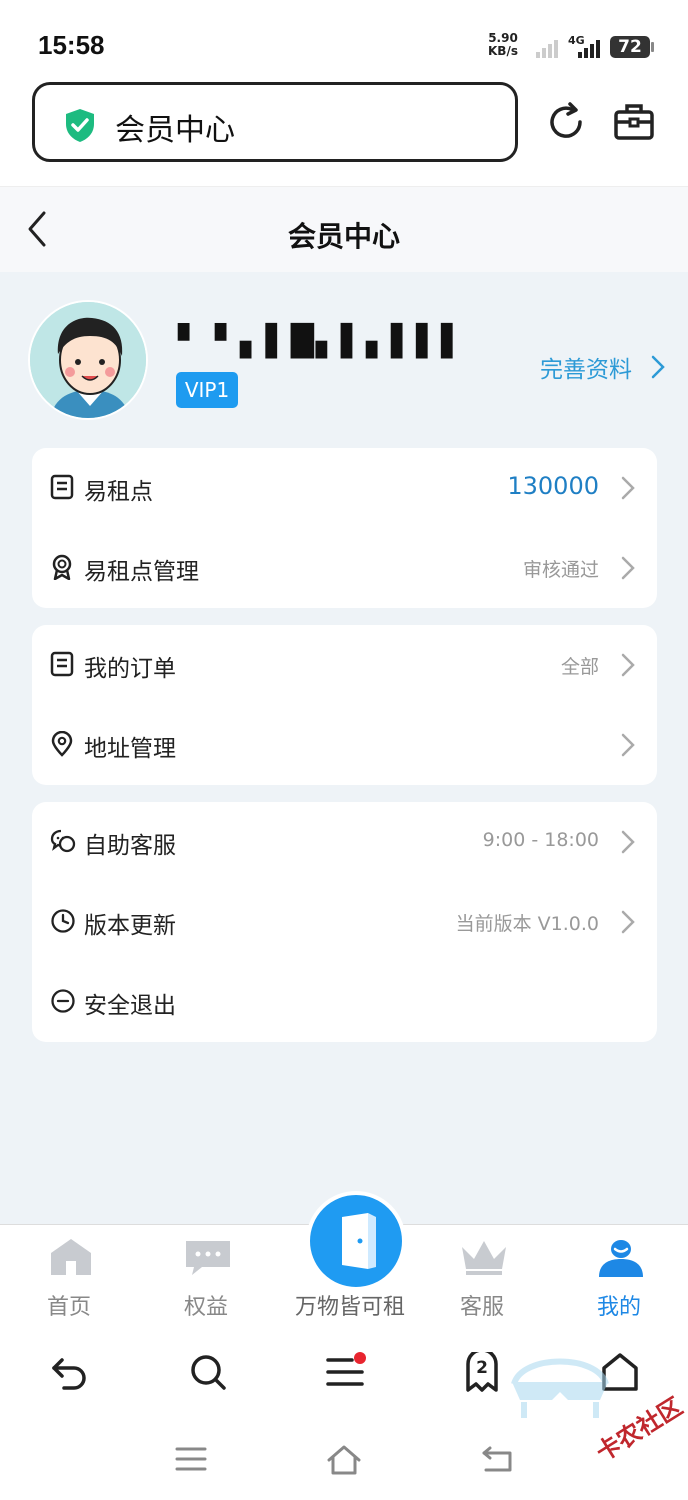 The height and width of the screenshot is (1500, 688). I want to click on network-speed: 5.90 KB/s, so click(503, 45).